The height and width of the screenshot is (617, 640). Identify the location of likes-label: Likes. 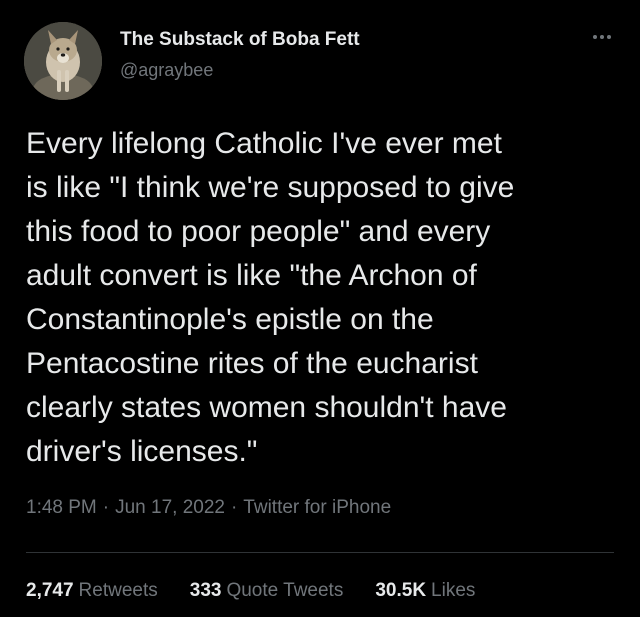
(453, 590).